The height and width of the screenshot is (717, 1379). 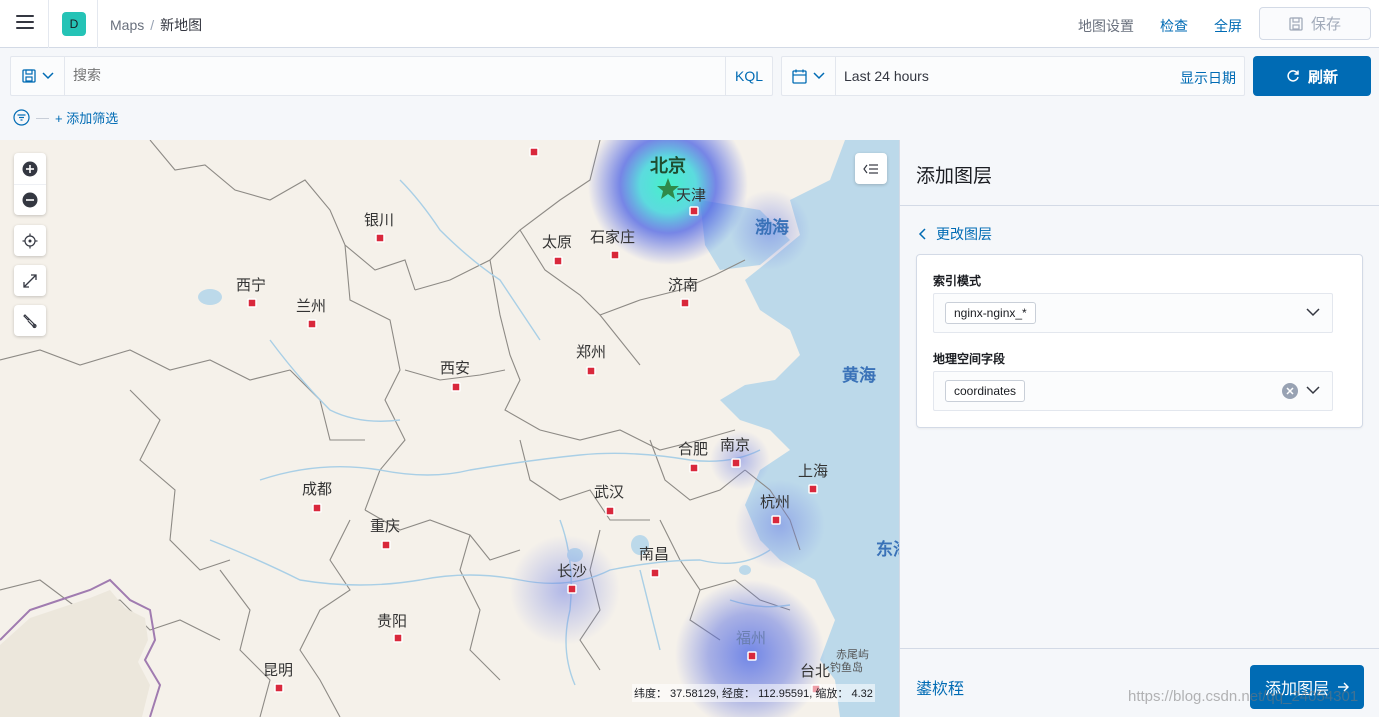 I want to click on crosshair-icon, so click(x=30, y=240).